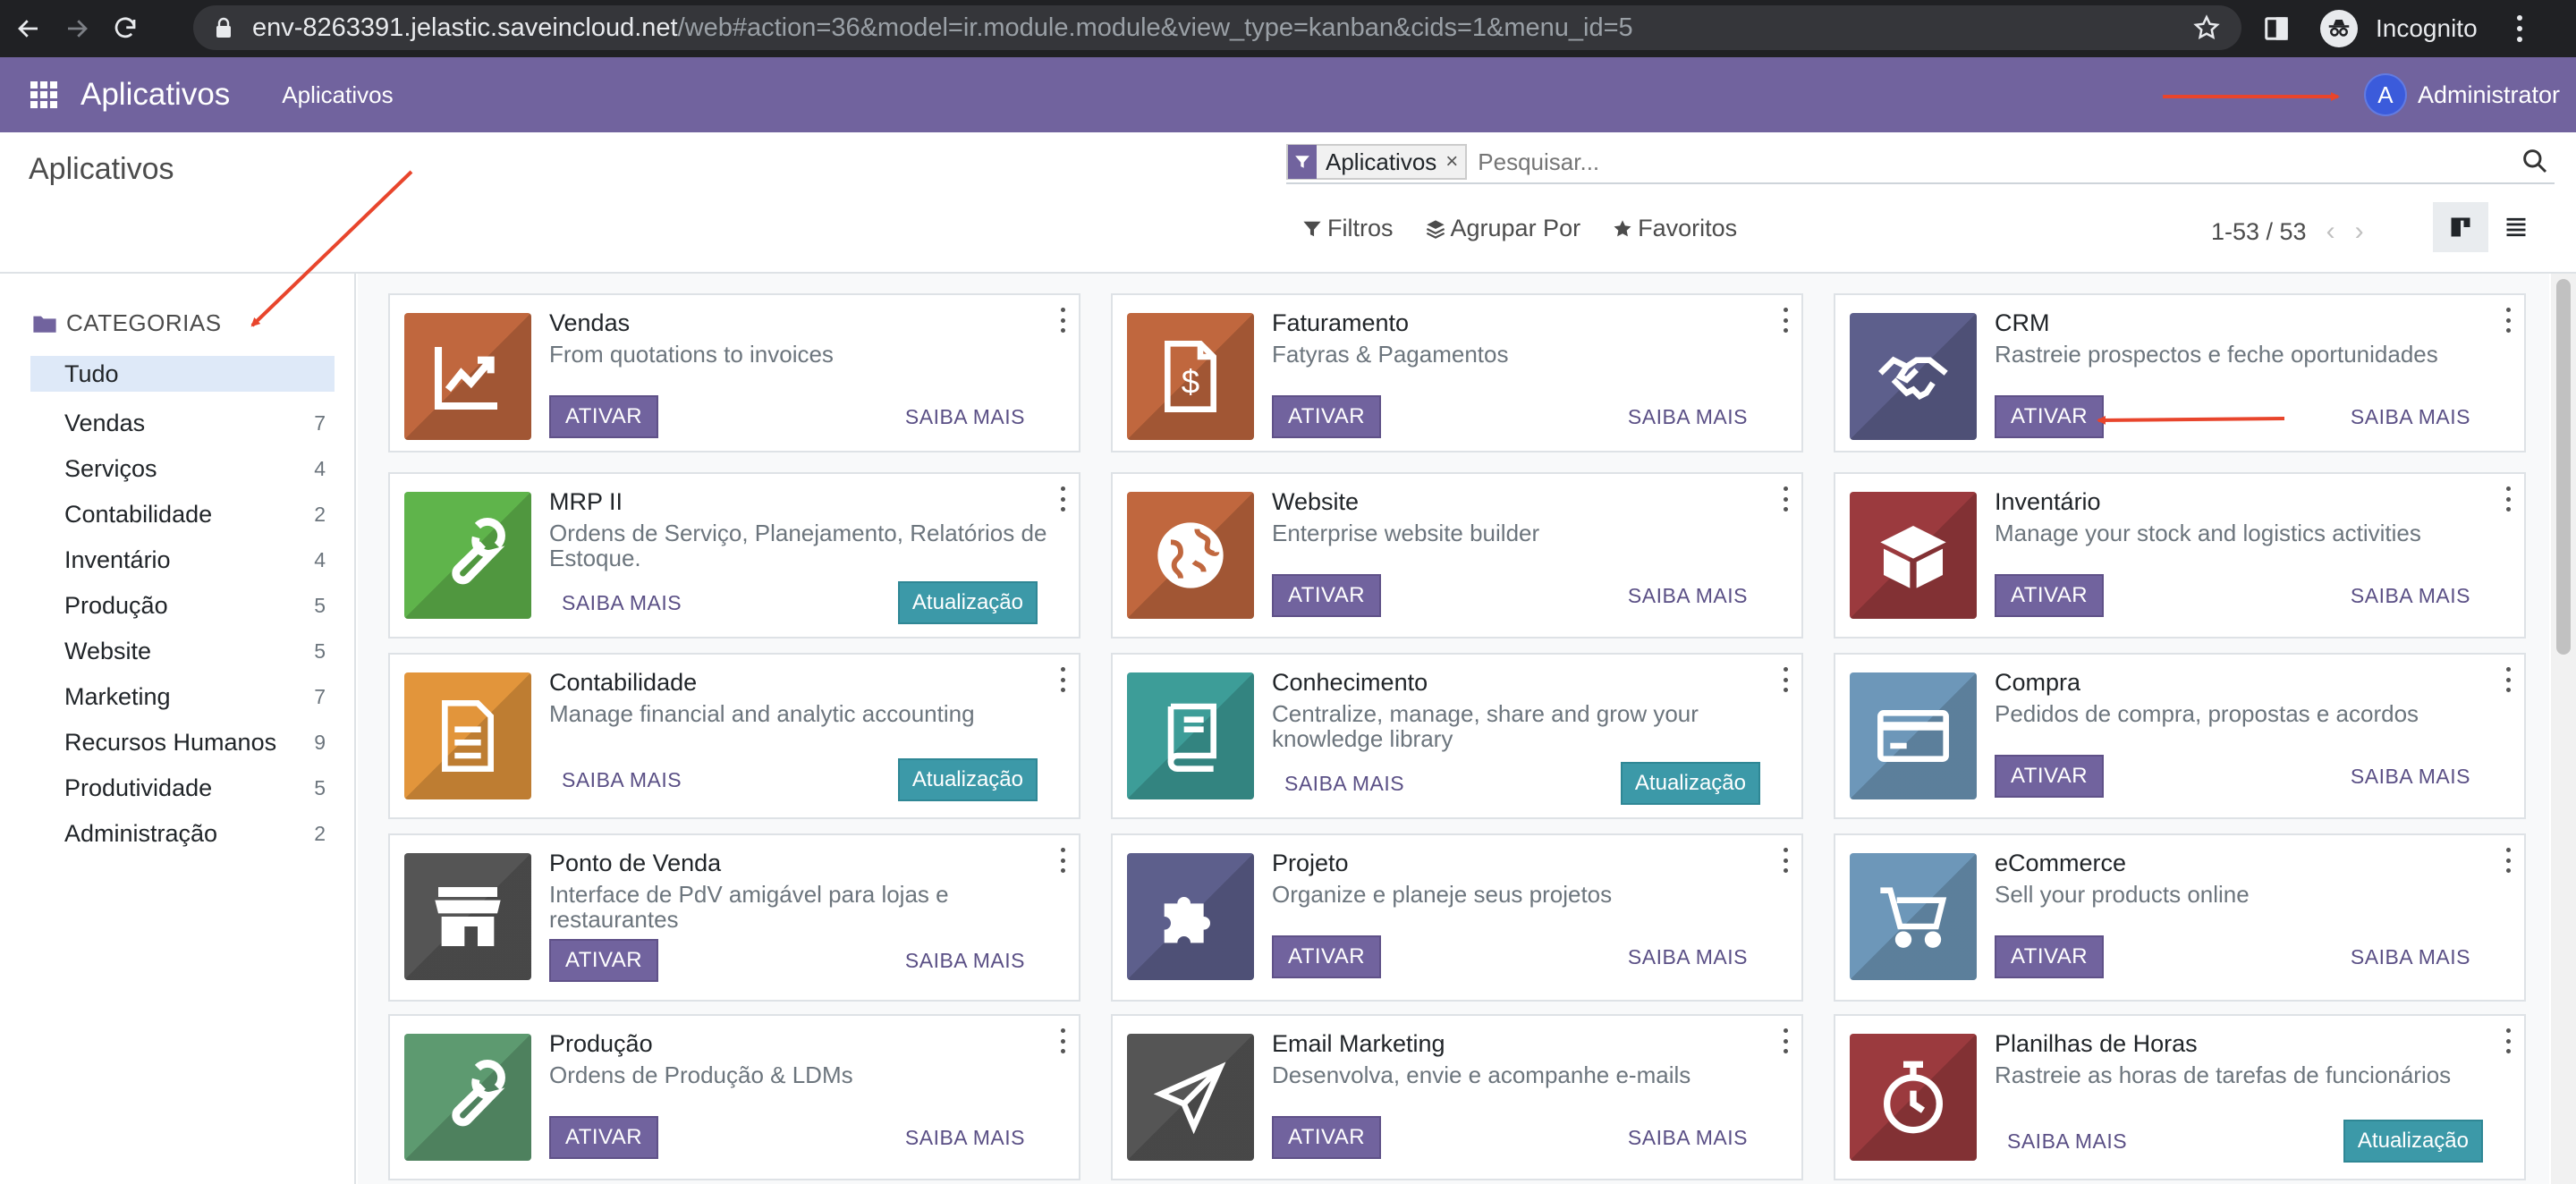 This screenshot has height=1184, width=2576. I want to click on back-arrow-icon, so click(28, 28).